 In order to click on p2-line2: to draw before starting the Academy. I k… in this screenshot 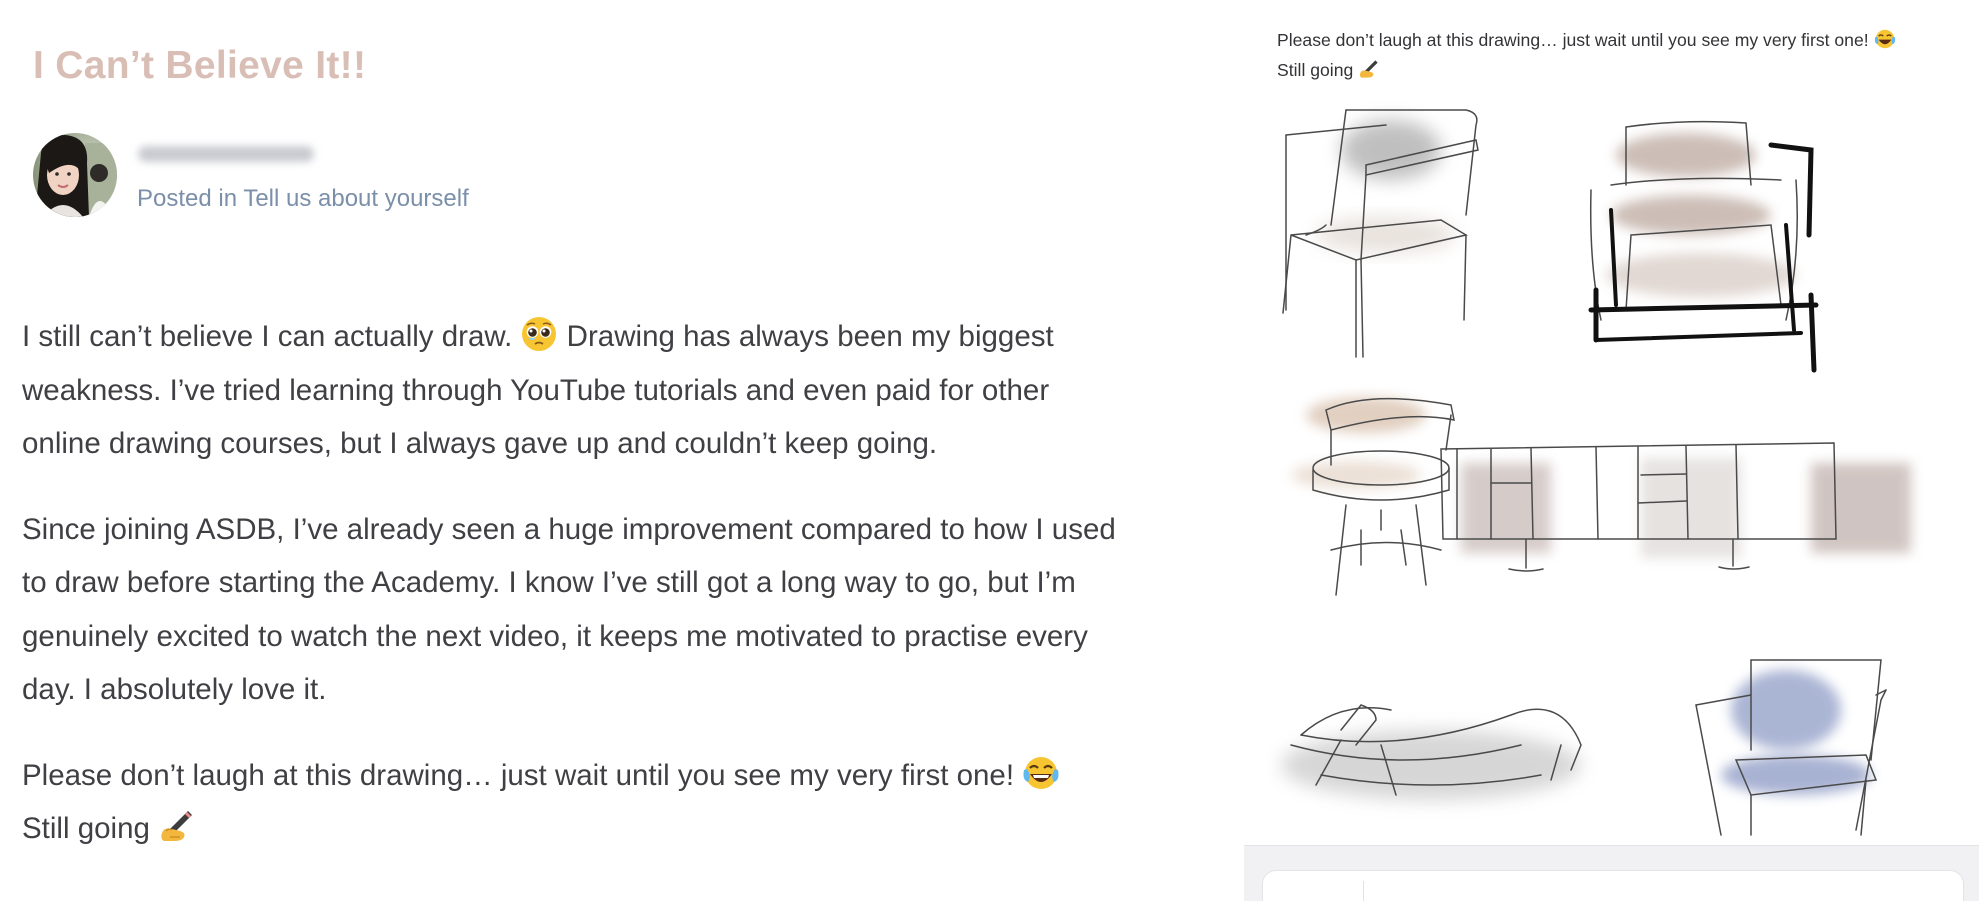, I will do `click(549, 582)`.